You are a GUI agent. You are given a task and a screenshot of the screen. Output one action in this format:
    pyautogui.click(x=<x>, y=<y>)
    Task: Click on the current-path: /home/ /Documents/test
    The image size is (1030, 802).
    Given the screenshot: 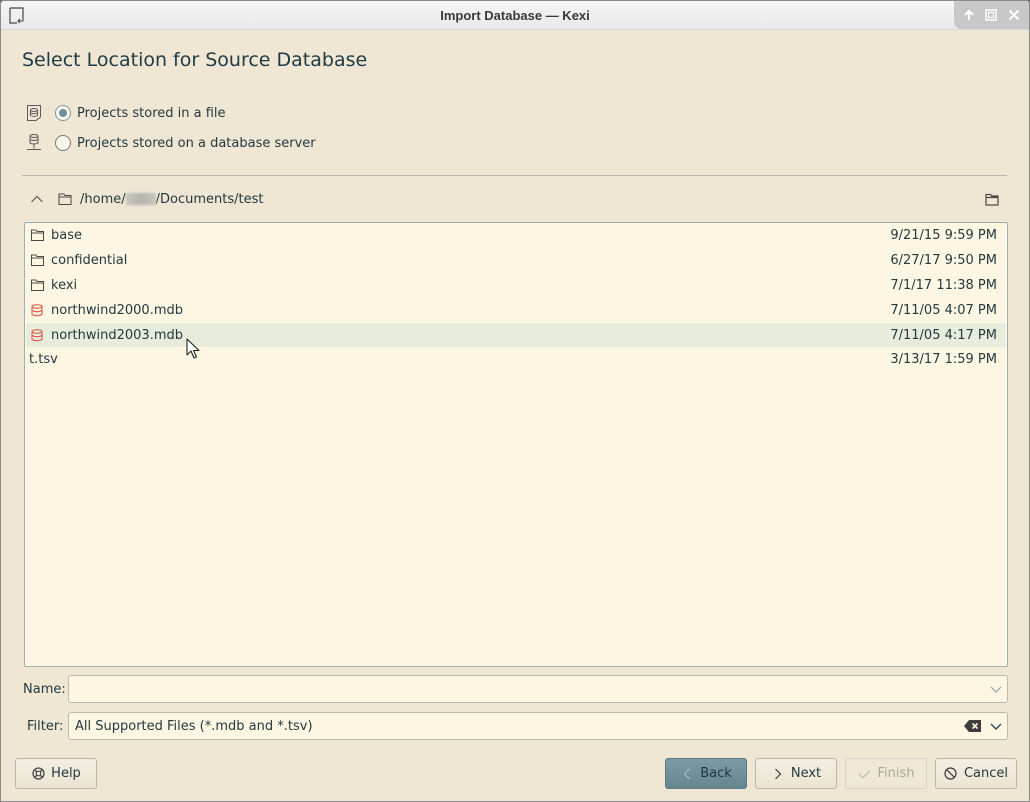 What is the action you would take?
    pyautogui.click(x=171, y=199)
    